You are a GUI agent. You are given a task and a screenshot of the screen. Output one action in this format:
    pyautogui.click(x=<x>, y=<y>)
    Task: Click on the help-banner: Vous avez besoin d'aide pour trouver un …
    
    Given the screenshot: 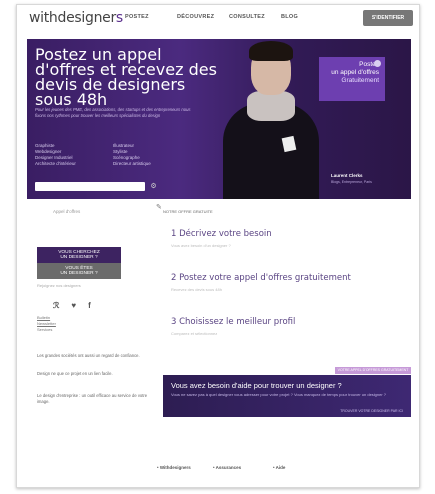 What is the action you would take?
    pyautogui.click(x=287, y=396)
    